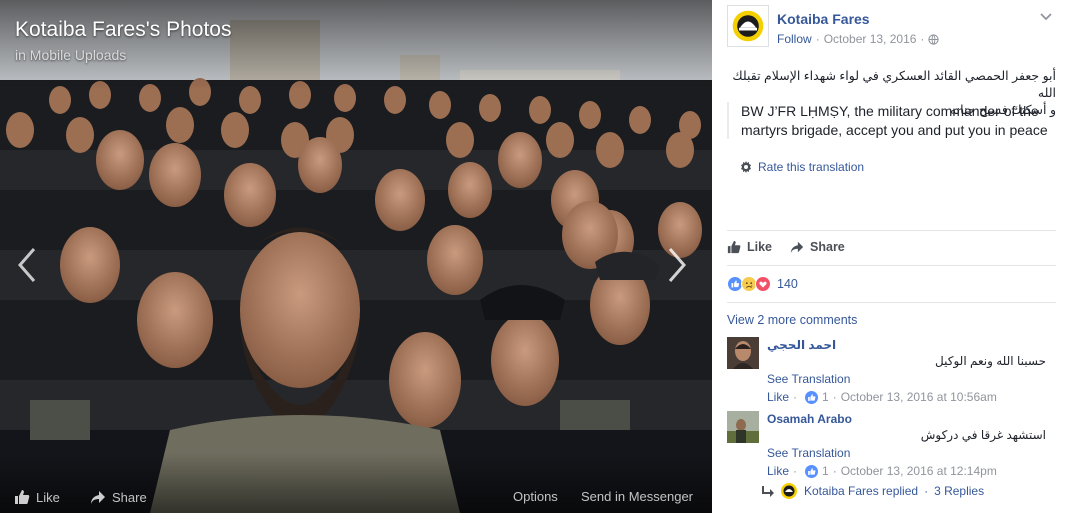 The width and height of the screenshot is (1071, 513). Describe the element at coordinates (809, 419) in the screenshot. I see `commenter-name: Osamah Arabo` at that location.